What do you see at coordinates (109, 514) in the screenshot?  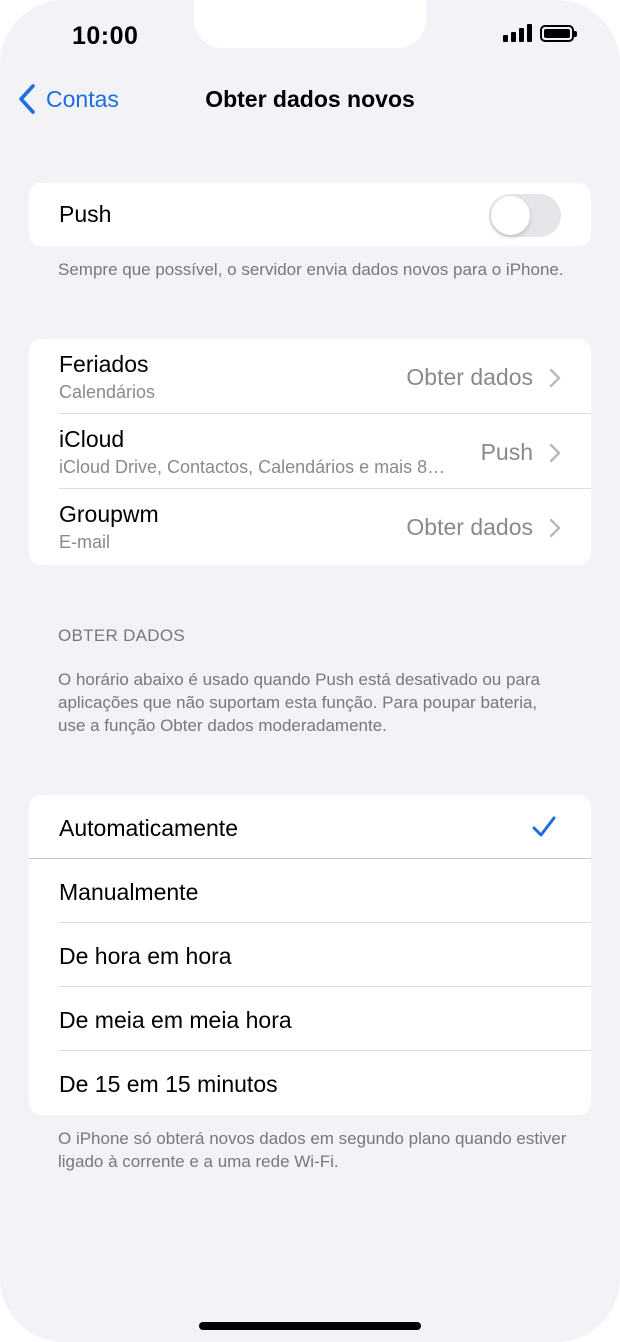 I see `account-name: Groupwm` at bounding box center [109, 514].